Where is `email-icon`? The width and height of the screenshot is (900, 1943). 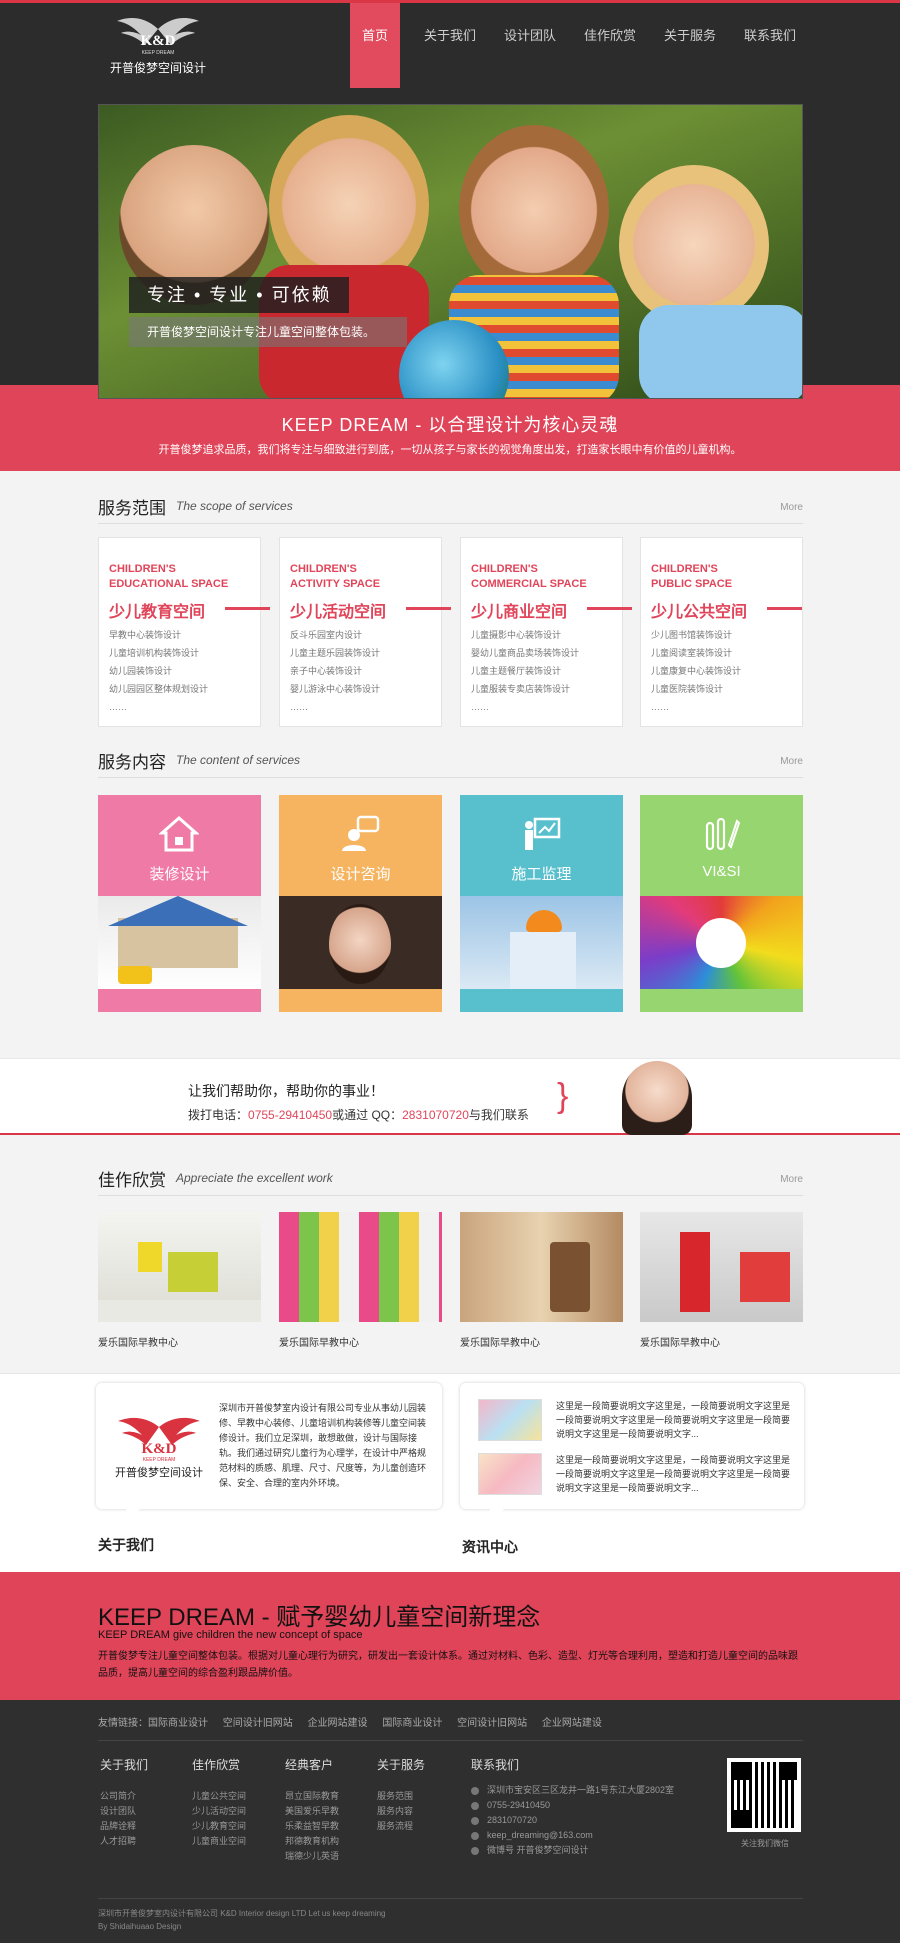
email-icon is located at coordinates (475, 1835).